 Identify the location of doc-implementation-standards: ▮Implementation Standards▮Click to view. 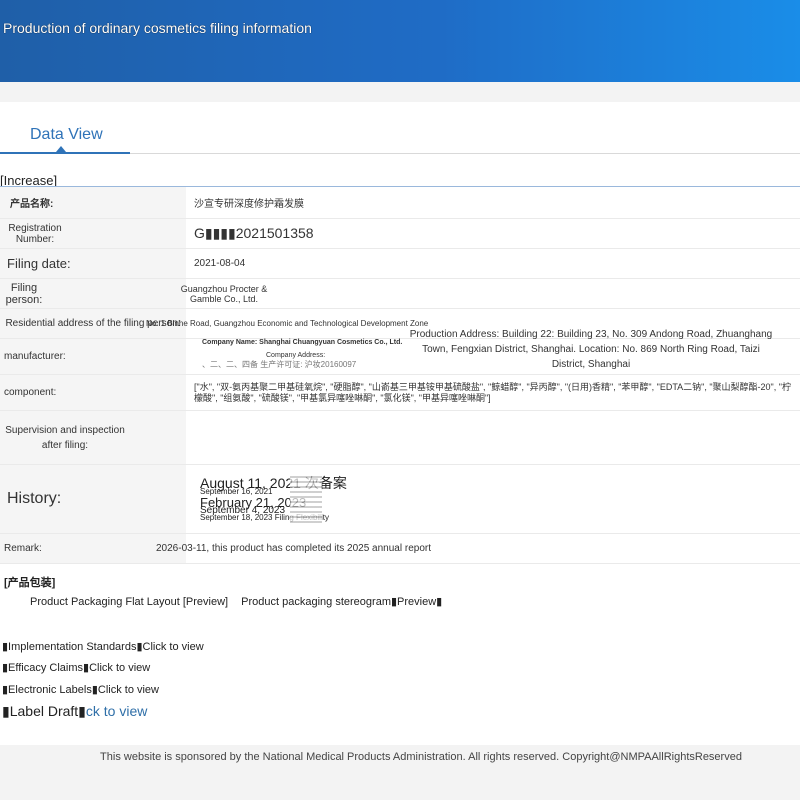
(103, 647).